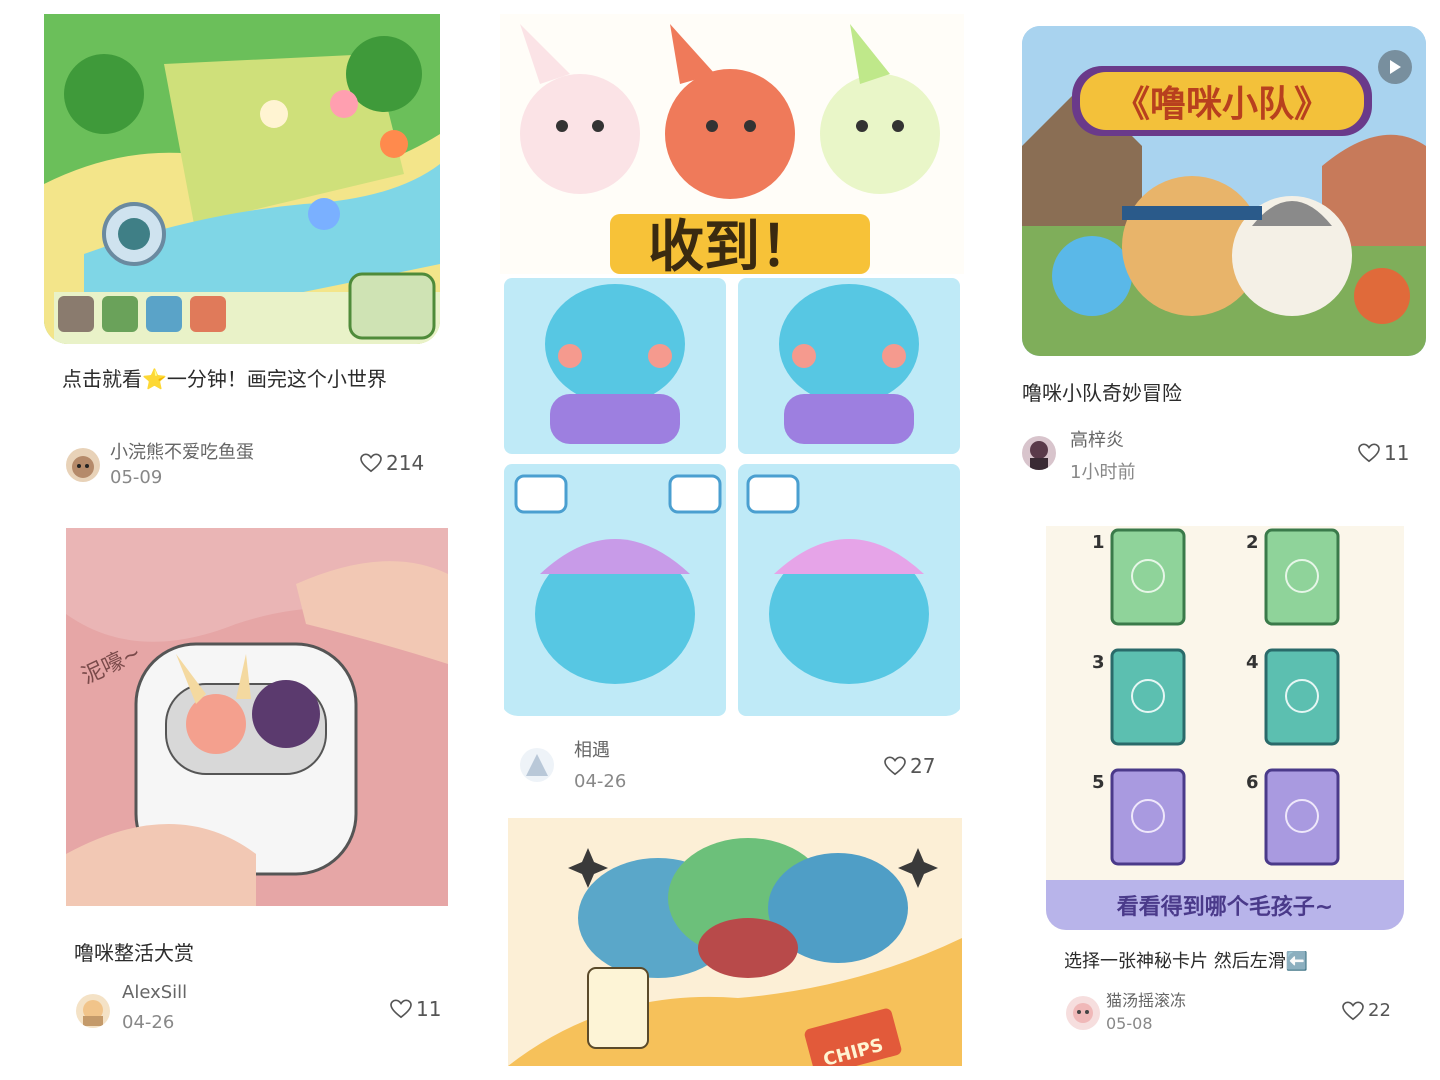 This screenshot has height=1080, width=1440. I want to click on card-image, so click(242, 179).